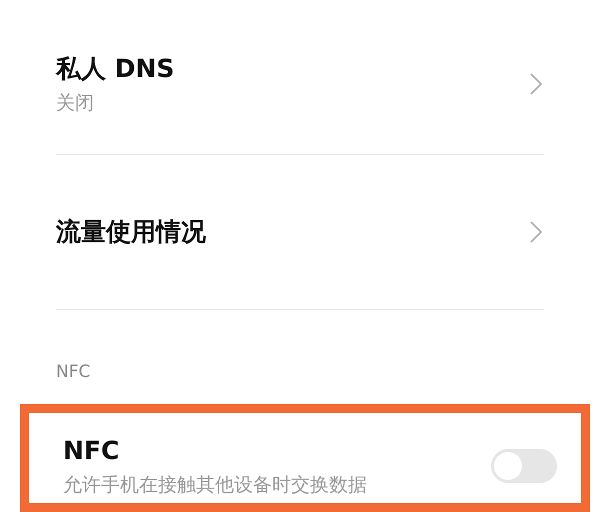 Image resolution: width=600 pixels, height=512 pixels. Describe the element at coordinates (131, 232) in the screenshot. I see `setting-title: 流量使用情况` at that location.